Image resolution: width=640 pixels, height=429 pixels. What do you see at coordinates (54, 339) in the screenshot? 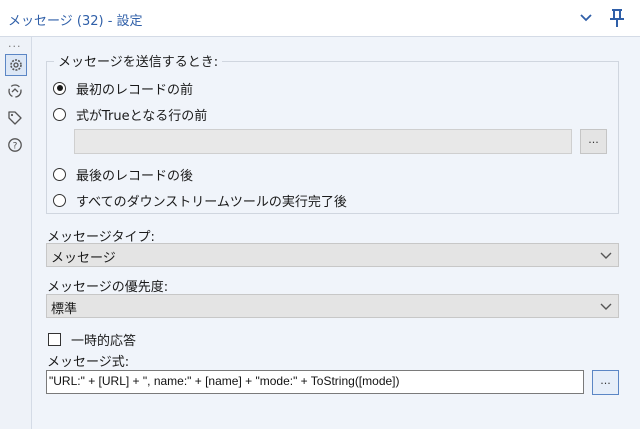
I see `transient-checkbox` at bounding box center [54, 339].